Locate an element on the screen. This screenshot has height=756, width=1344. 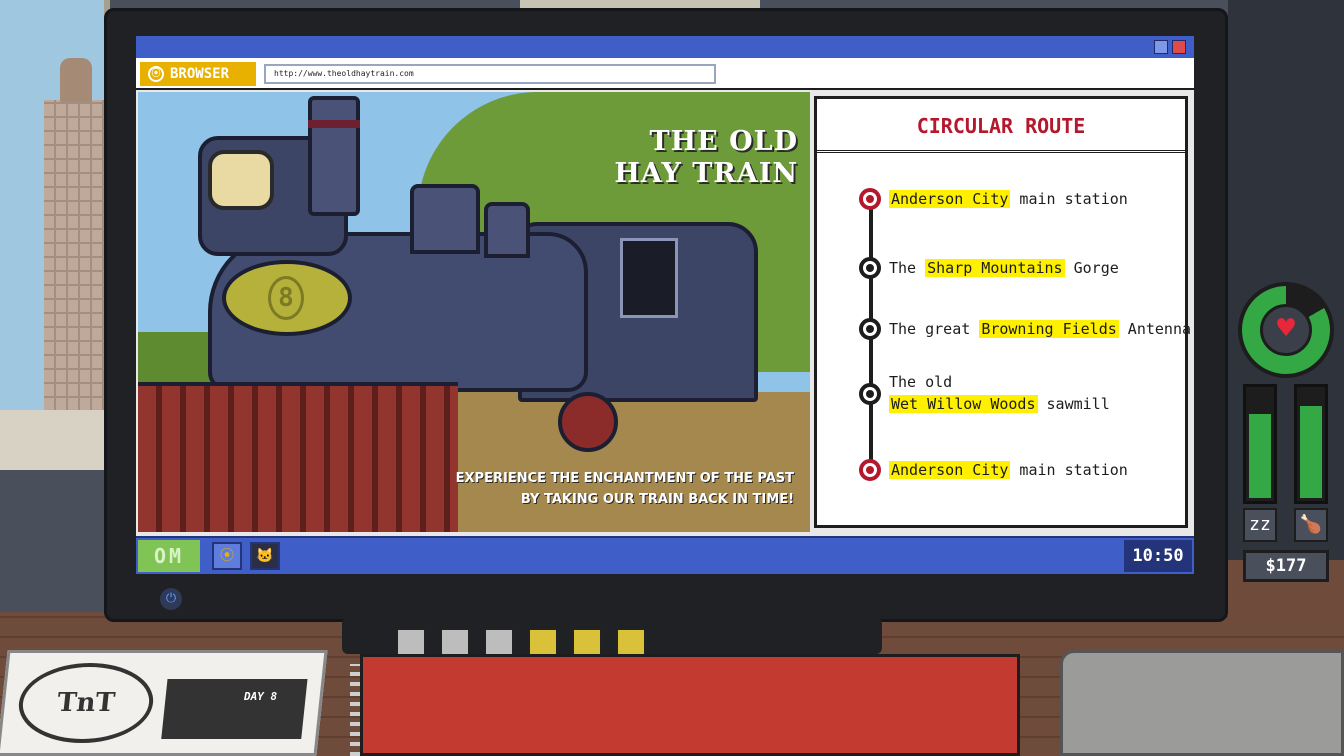
hero-title-line1: THE OLD is located at coordinates (723, 141).